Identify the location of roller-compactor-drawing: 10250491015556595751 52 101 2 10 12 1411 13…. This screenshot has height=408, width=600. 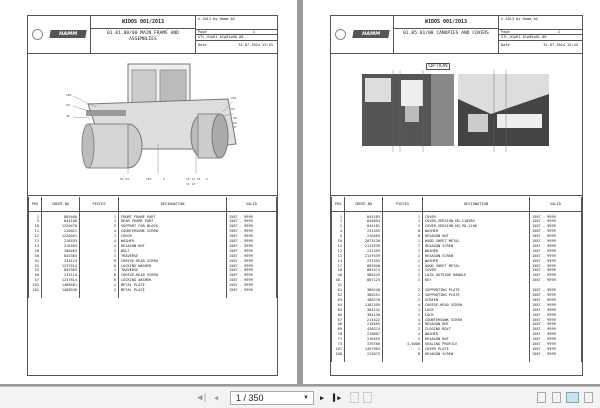
(151, 124).